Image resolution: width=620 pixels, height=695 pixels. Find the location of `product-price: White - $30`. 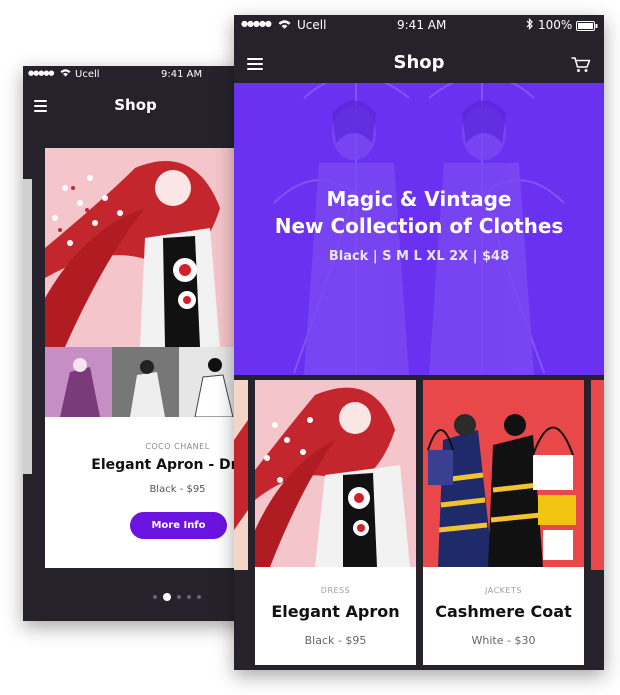

product-price: White - $30 is located at coordinates (503, 640).